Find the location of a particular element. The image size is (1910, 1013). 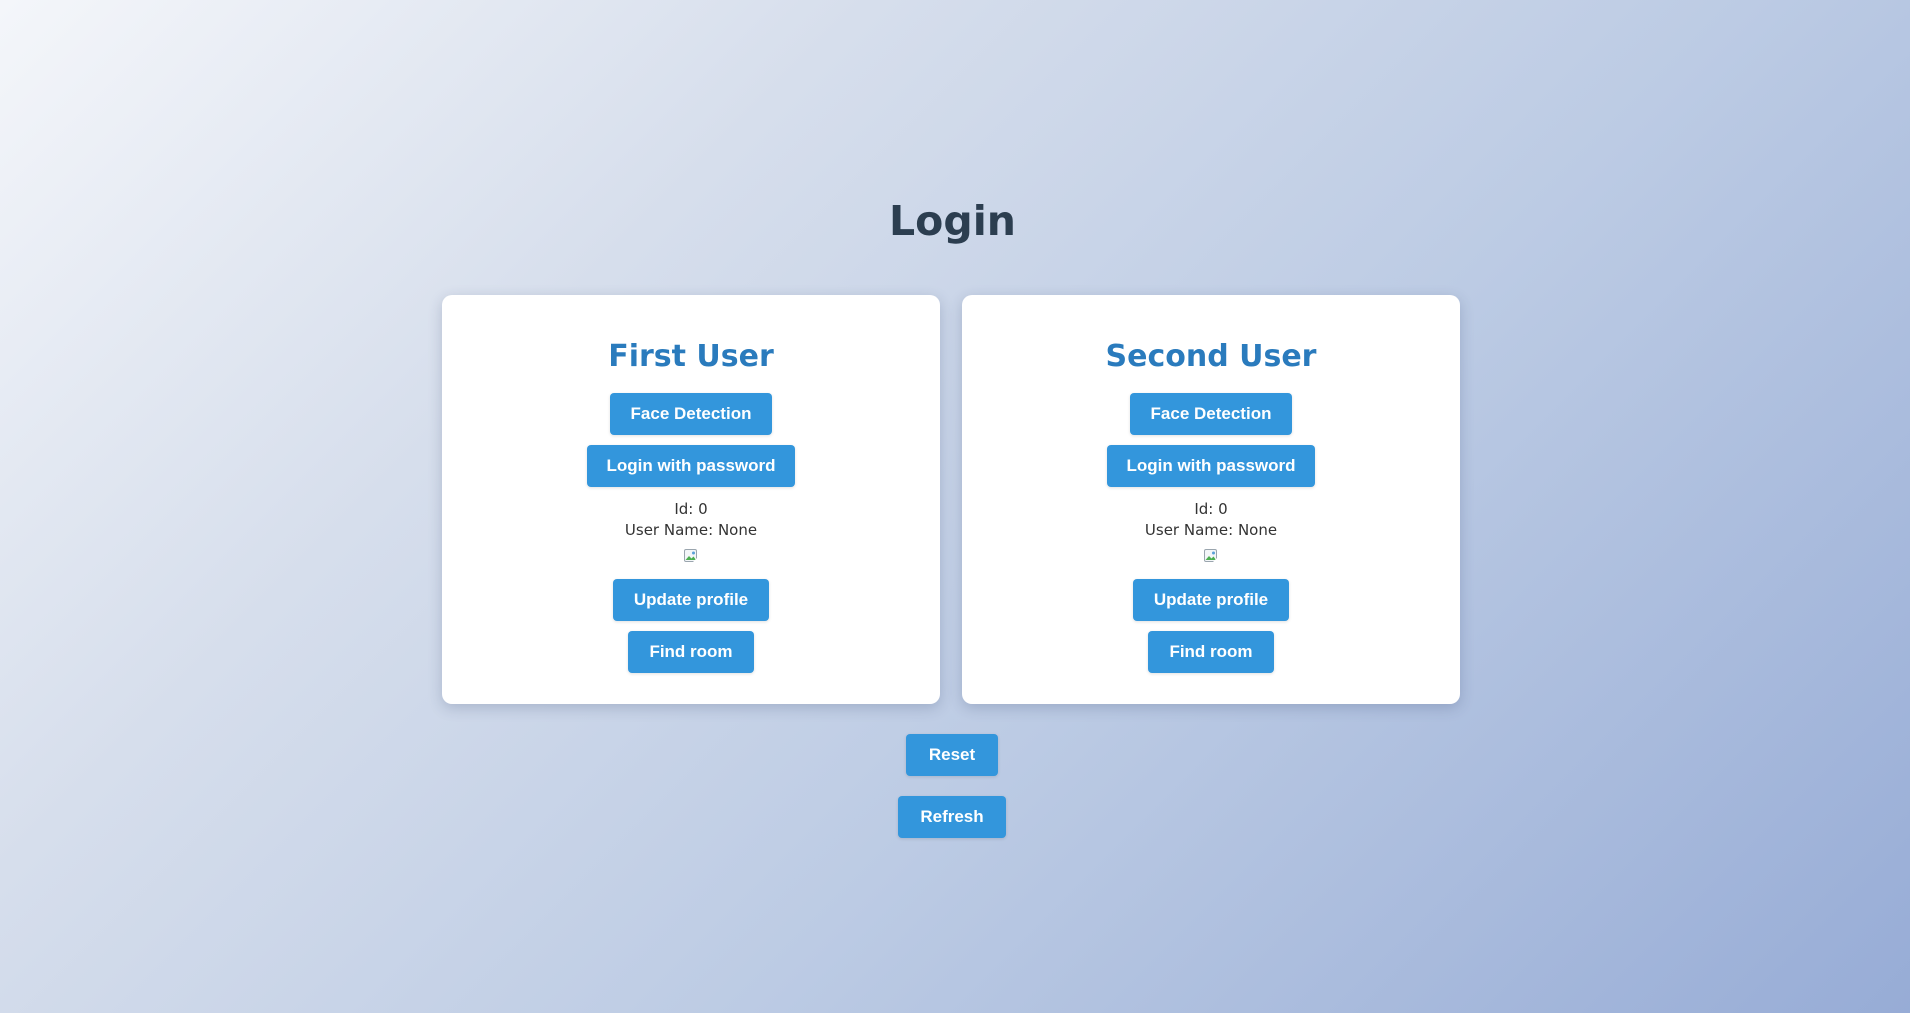

card-title: First User is located at coordinates (691, 356).